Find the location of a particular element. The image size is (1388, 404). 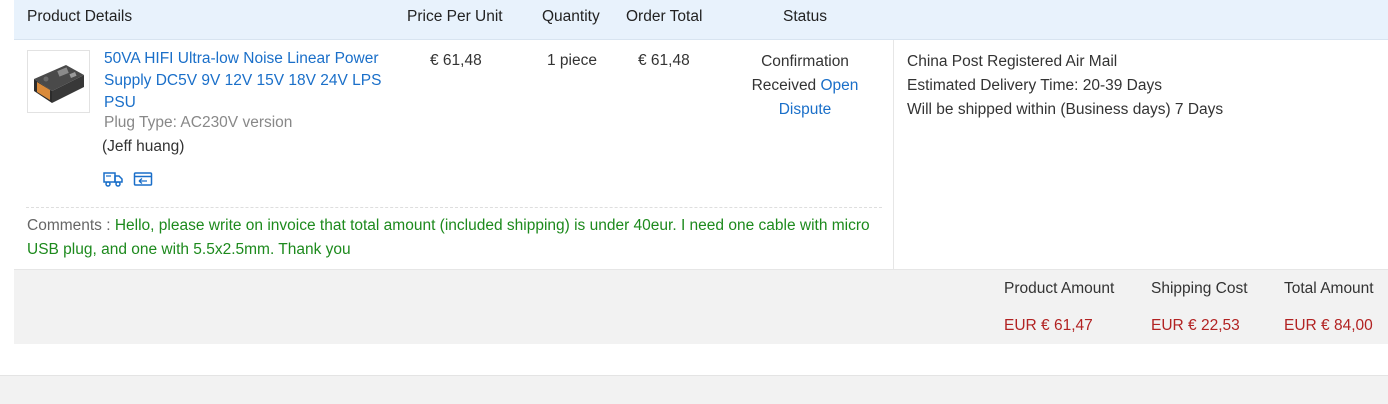

column-divider is located at coordinates (893, 154).